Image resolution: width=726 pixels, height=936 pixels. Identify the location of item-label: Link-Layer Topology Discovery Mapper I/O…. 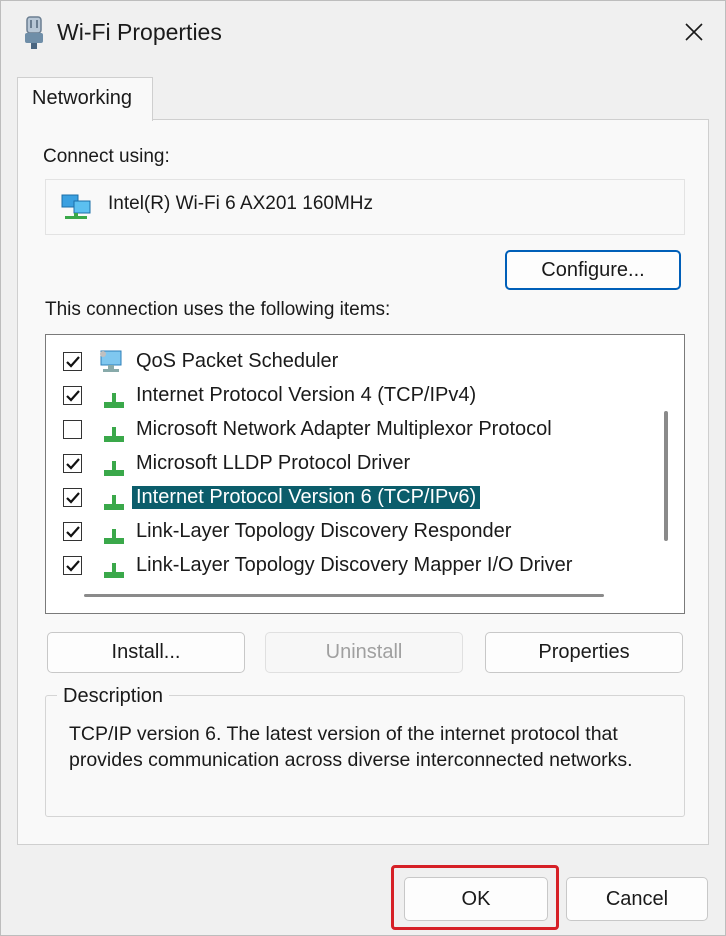
(354, 565).